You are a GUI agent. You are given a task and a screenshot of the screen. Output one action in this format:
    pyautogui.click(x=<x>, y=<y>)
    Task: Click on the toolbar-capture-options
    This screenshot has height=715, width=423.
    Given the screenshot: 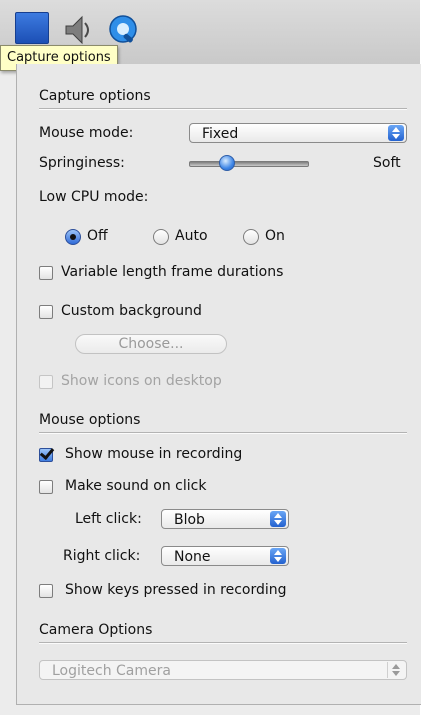 What is the action you would take?
    pyautogui.click(x=33, y=30)
    